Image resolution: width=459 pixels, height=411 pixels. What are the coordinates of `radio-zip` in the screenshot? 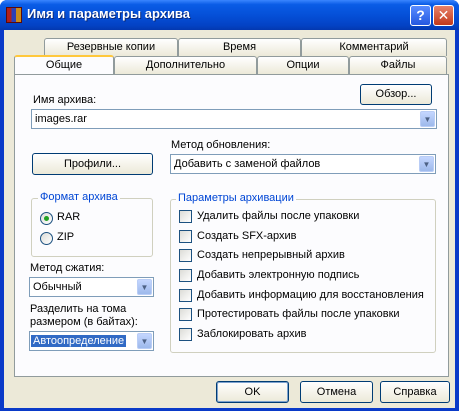 It's located at (46, 238).